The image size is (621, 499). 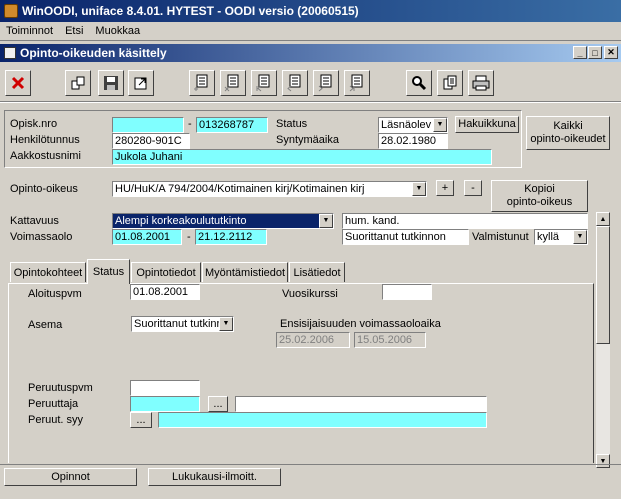 I want to click on search-icon, so click(x=419, y=83).